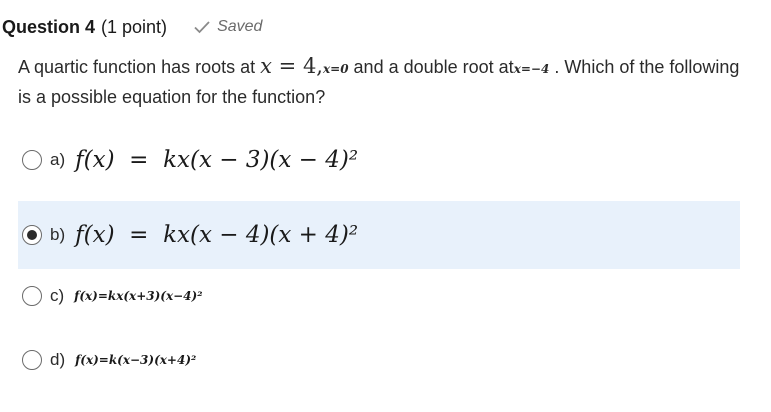  What do you see at coordinates (287, 66) in the screenshot?
I see `question-eq-sign: =` at bounding box center [287, 66].